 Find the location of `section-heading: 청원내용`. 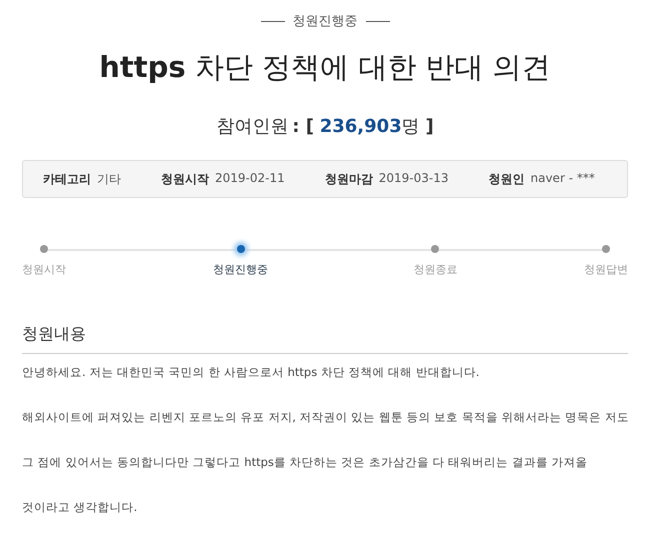

section-heading: 청원내용 is located at coordinates (325, 339).